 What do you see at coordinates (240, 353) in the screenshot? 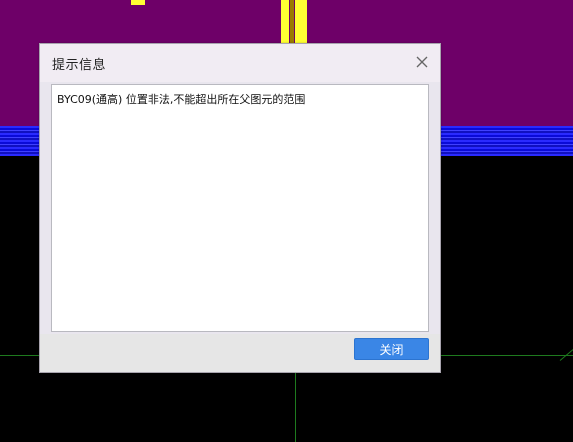
I see `dialog-footer: 关闭` at bounding box center [240, 353].